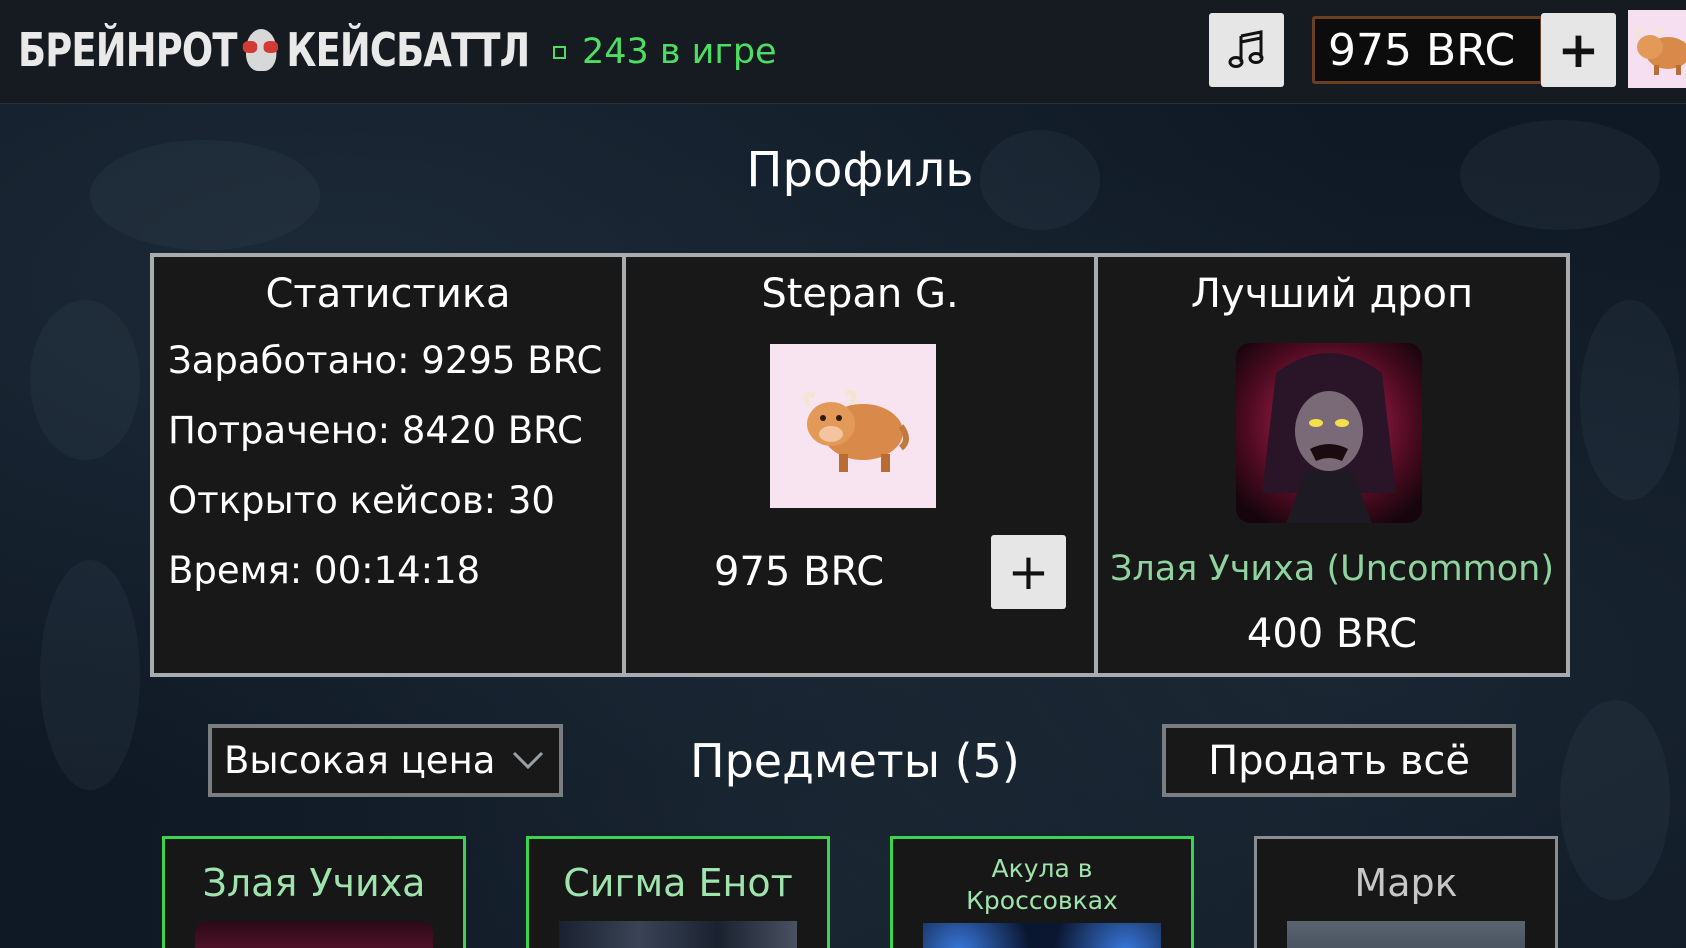  Describe the element at coordinates (860, 294) in the screenshot. I see `user-name: Stepan G.` at that location.